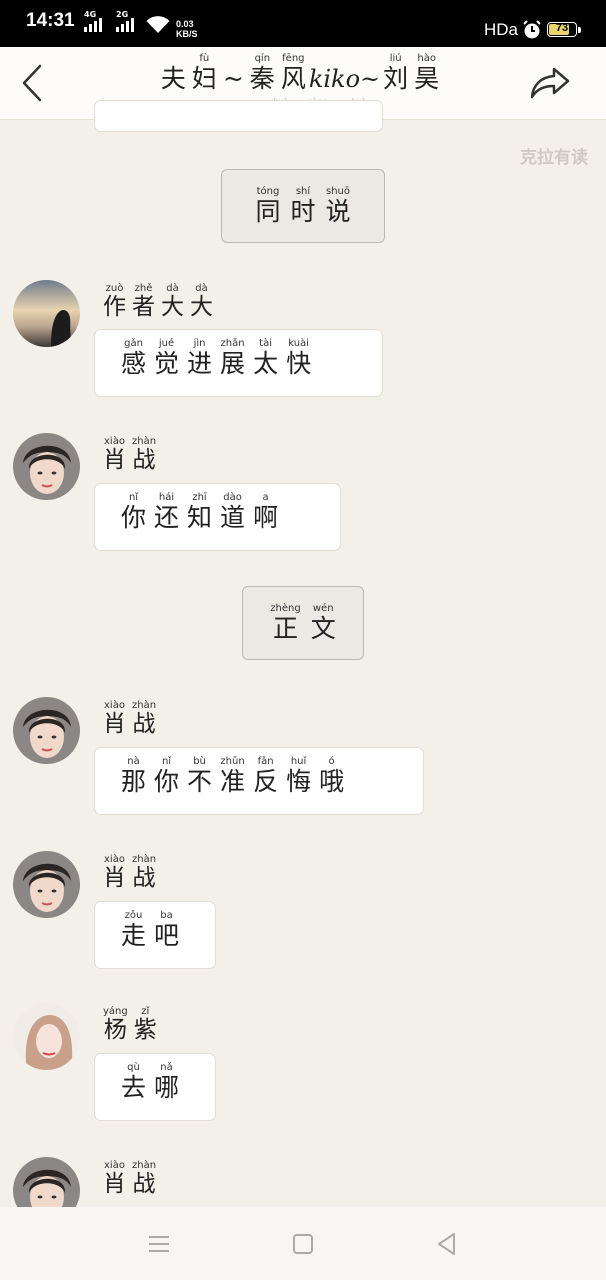 The image size is (606, 1280). Describe the element at coordinates (562, 29) in the screenshot. I see `battery-icon: 73` at that location.